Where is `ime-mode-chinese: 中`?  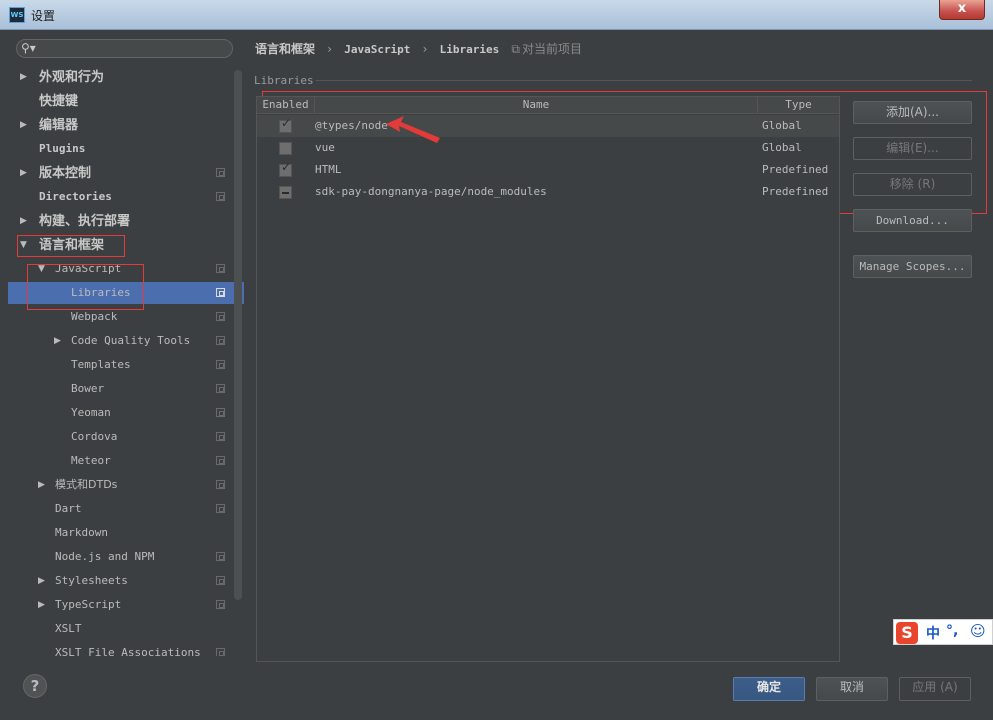
ime-mode-chinese: 中 is located at coordinates (933, 633).